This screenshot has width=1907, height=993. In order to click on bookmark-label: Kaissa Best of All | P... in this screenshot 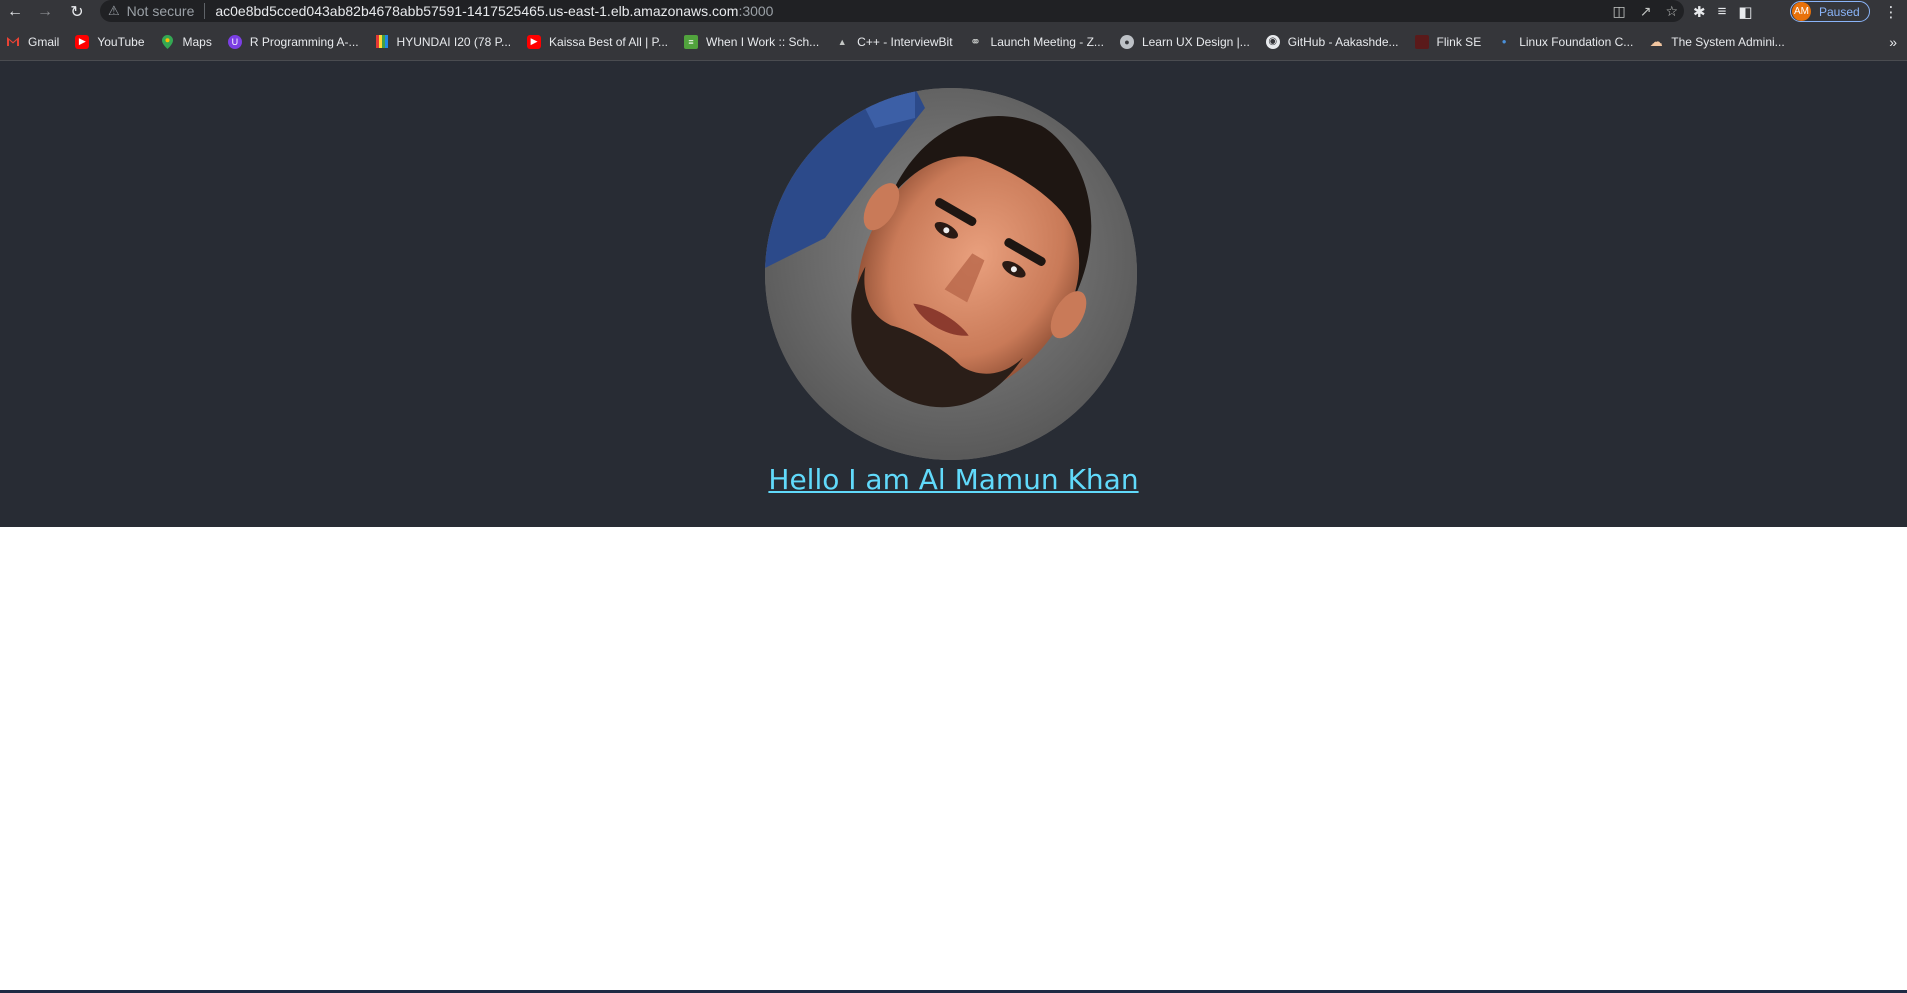, I will do `click(609, 41)`.